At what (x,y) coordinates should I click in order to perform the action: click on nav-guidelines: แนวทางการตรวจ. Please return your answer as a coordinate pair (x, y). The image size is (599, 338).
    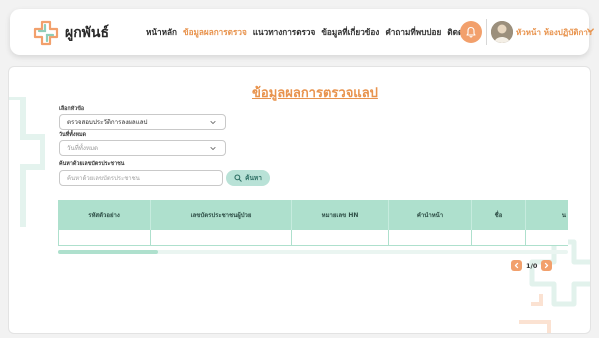
    Looking at the image, I should click on (284, 32).